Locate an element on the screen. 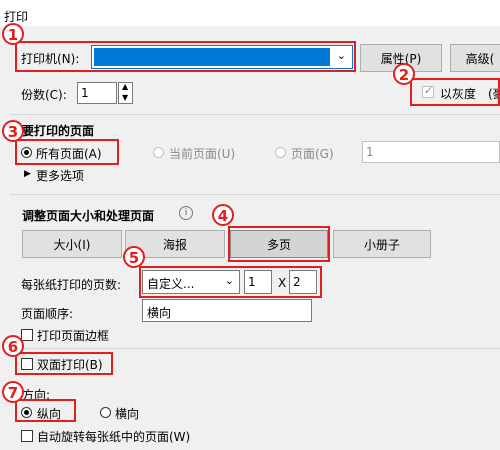  info-icon: i is located at coordinates (186, 213).